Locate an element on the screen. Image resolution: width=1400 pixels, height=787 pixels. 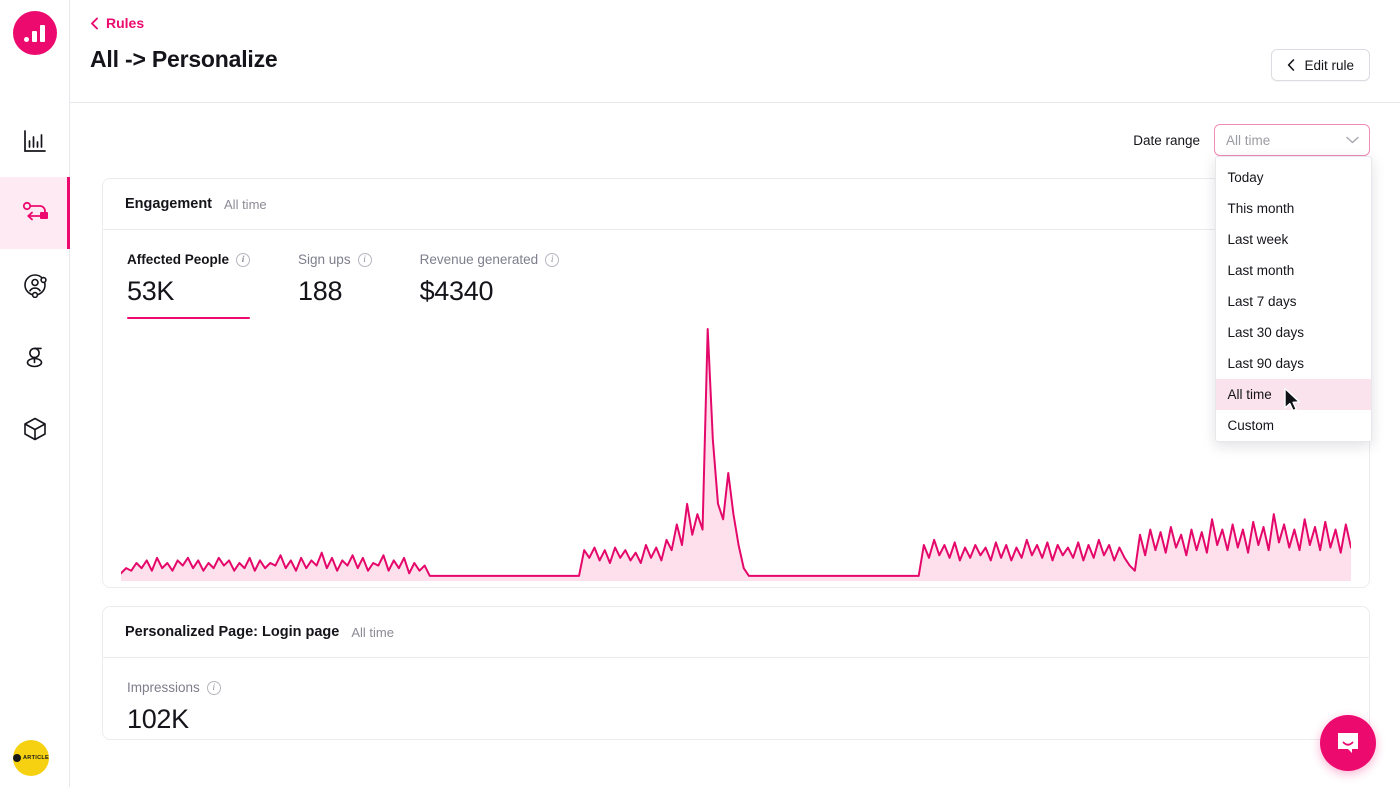
metric-impressions-value: 102K is located at coordinates (158, 719).